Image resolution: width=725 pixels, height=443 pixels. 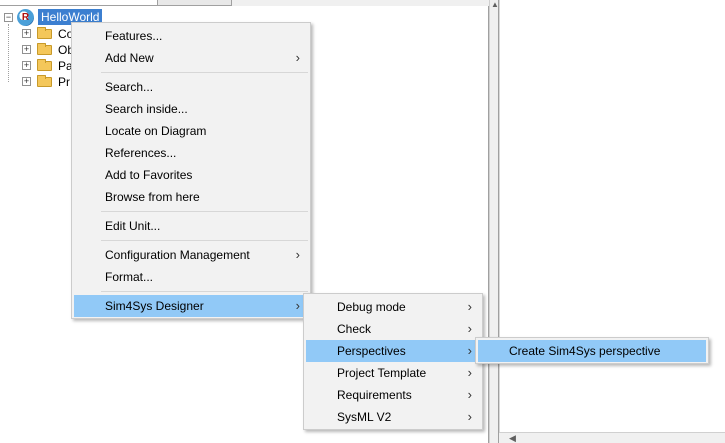 What do you see at coordinates (354, 329) in the screenshot?
I see `menu-item-label: Check` at bounding box center [354, 329].